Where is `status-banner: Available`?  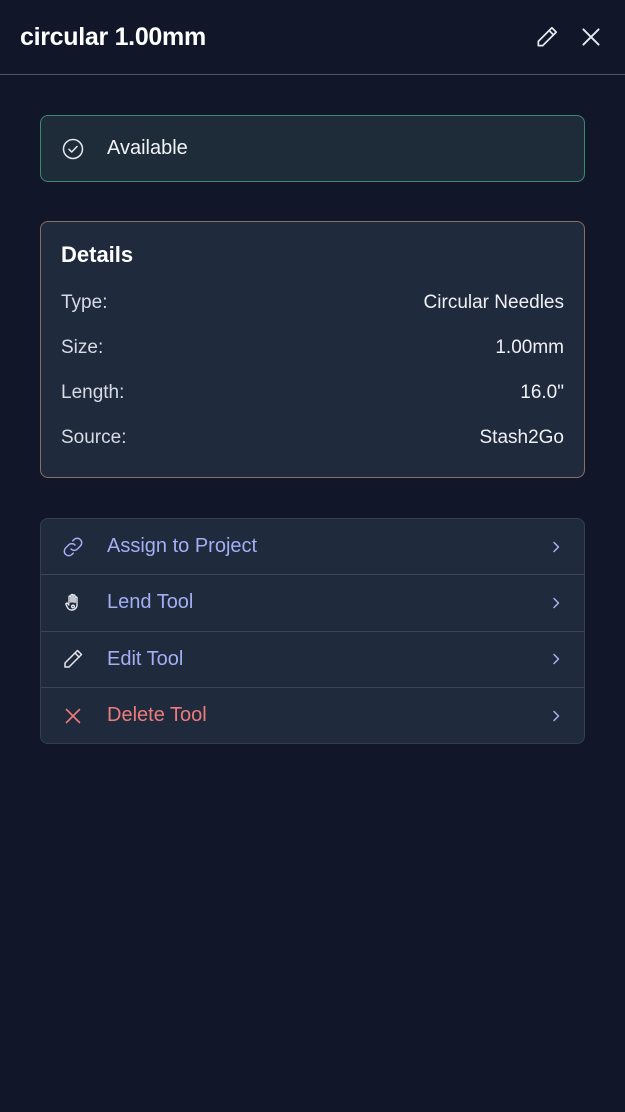 status-banner: Available is located at coordinates (312, 148).